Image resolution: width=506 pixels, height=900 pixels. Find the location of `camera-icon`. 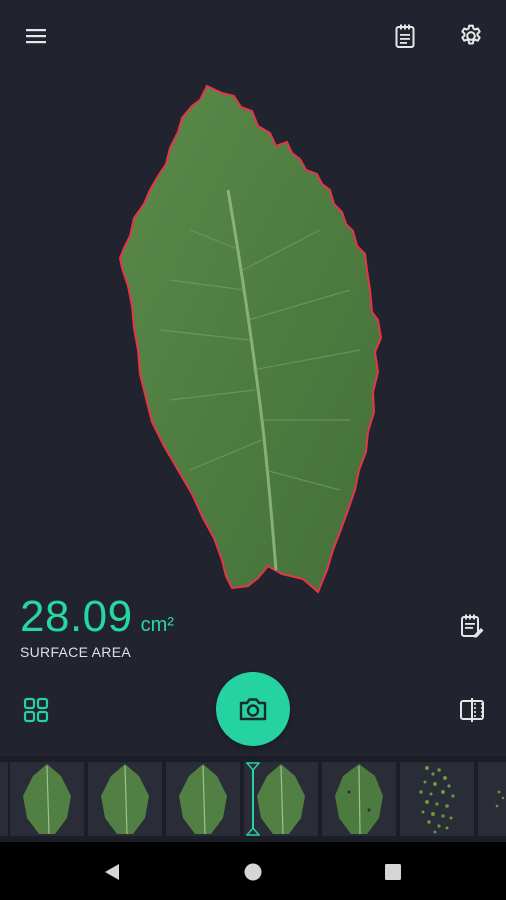

camera-icon is located at coordinates (253, 709).